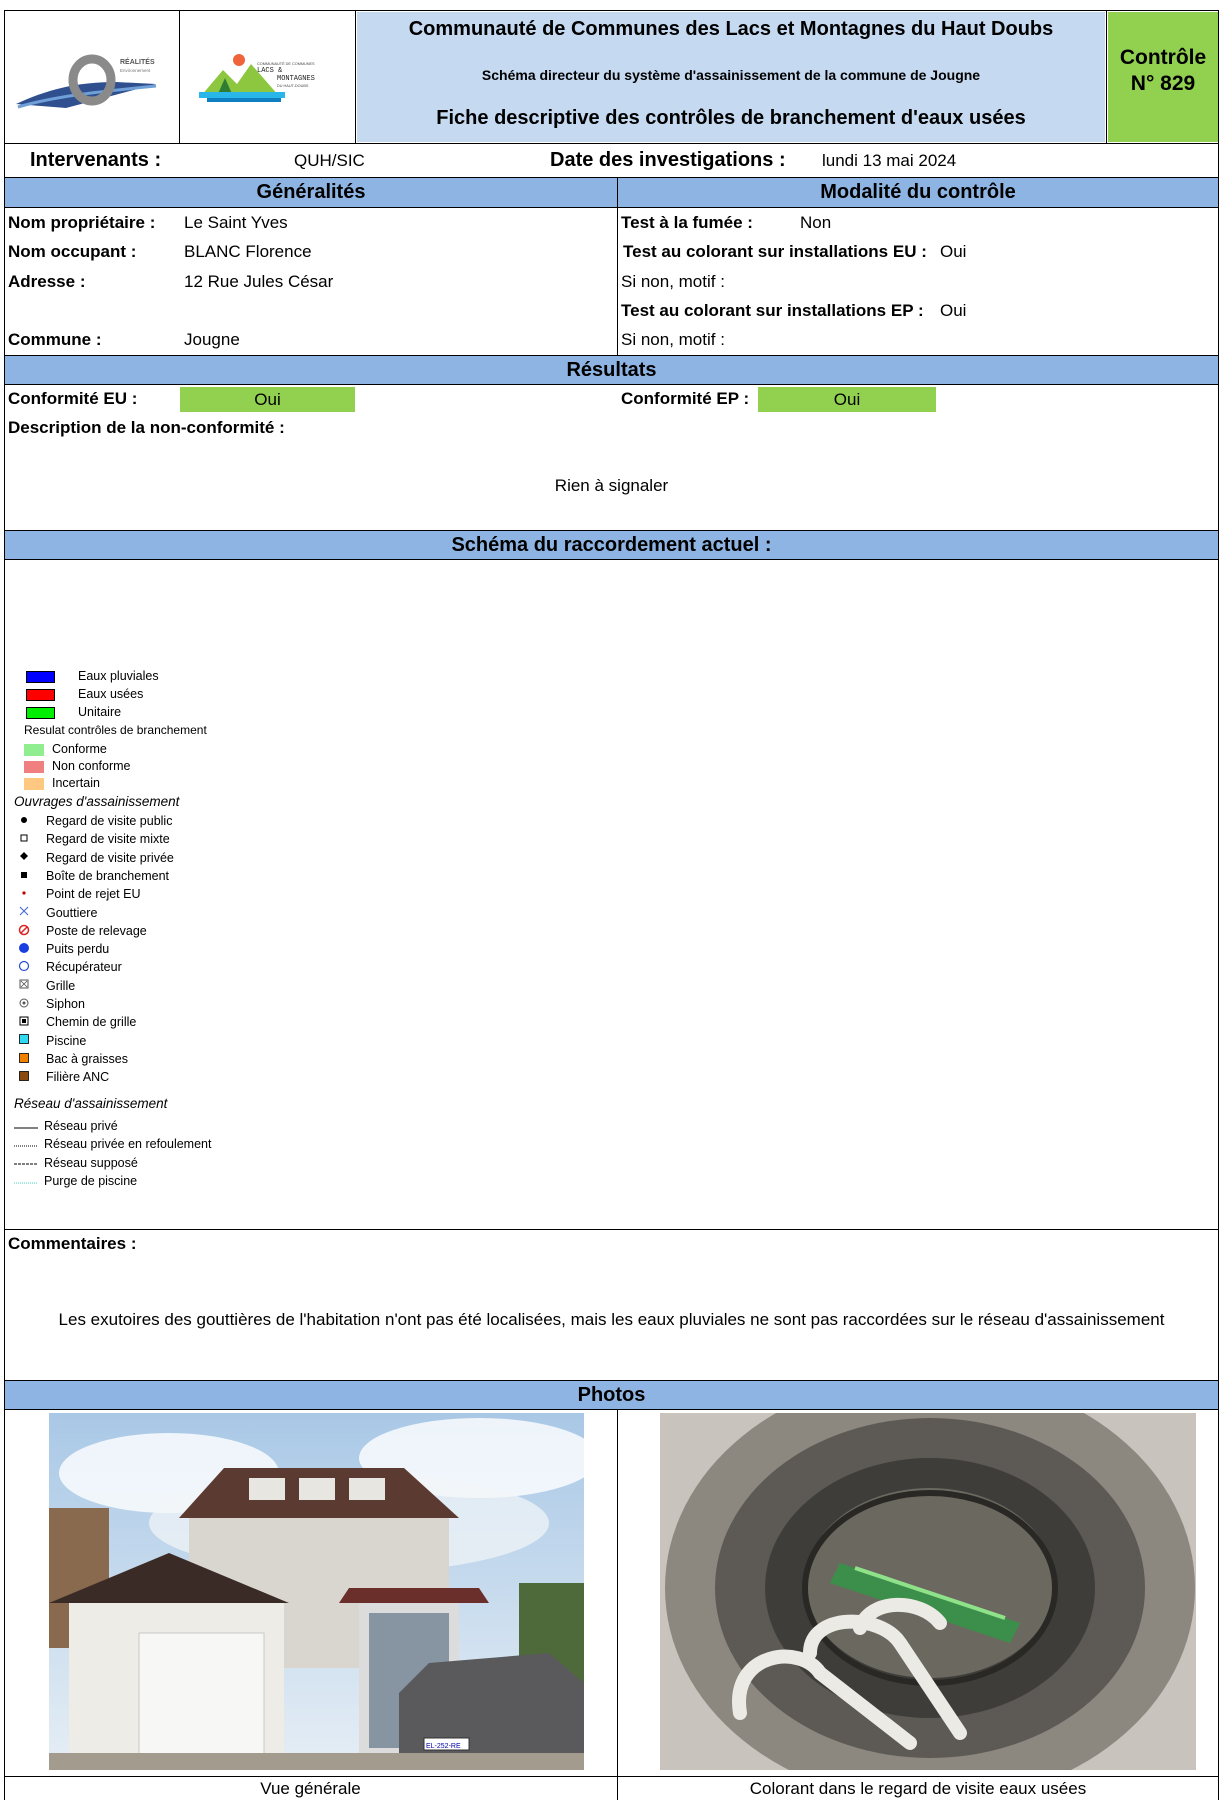  I want to click on regard-public-icon, so click(25, 822).